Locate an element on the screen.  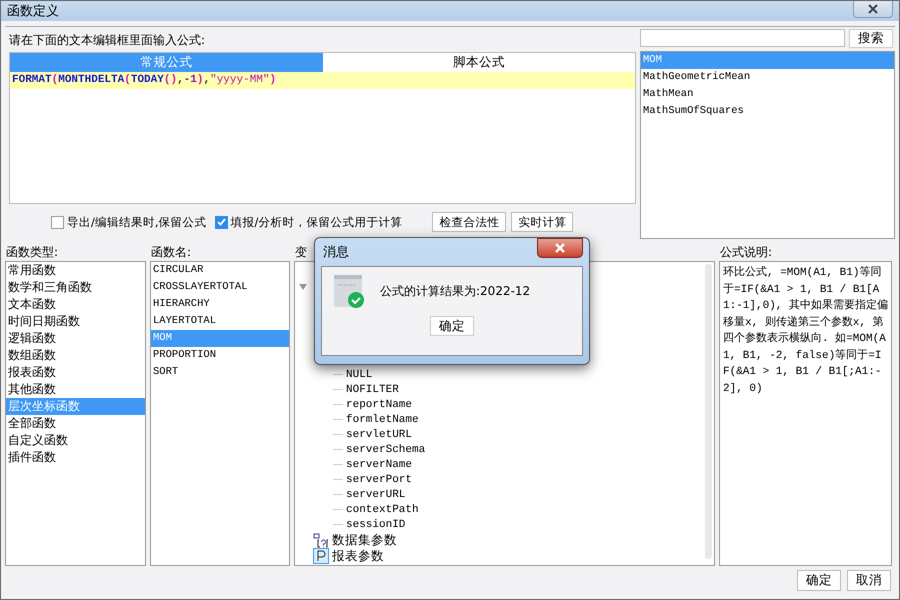
tree-item: serverPort is located at coordinates (379, 480).